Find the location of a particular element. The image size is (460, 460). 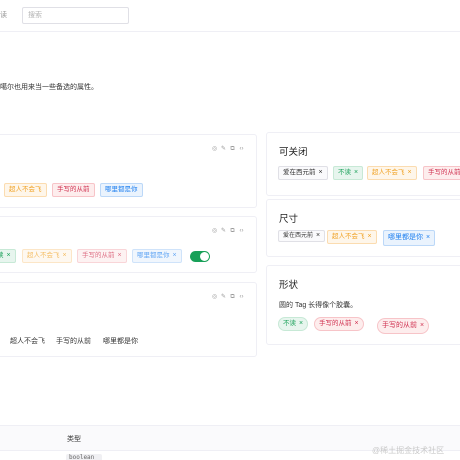

tag-default: 爱在西元前 × is located at coordinates (303, 173).